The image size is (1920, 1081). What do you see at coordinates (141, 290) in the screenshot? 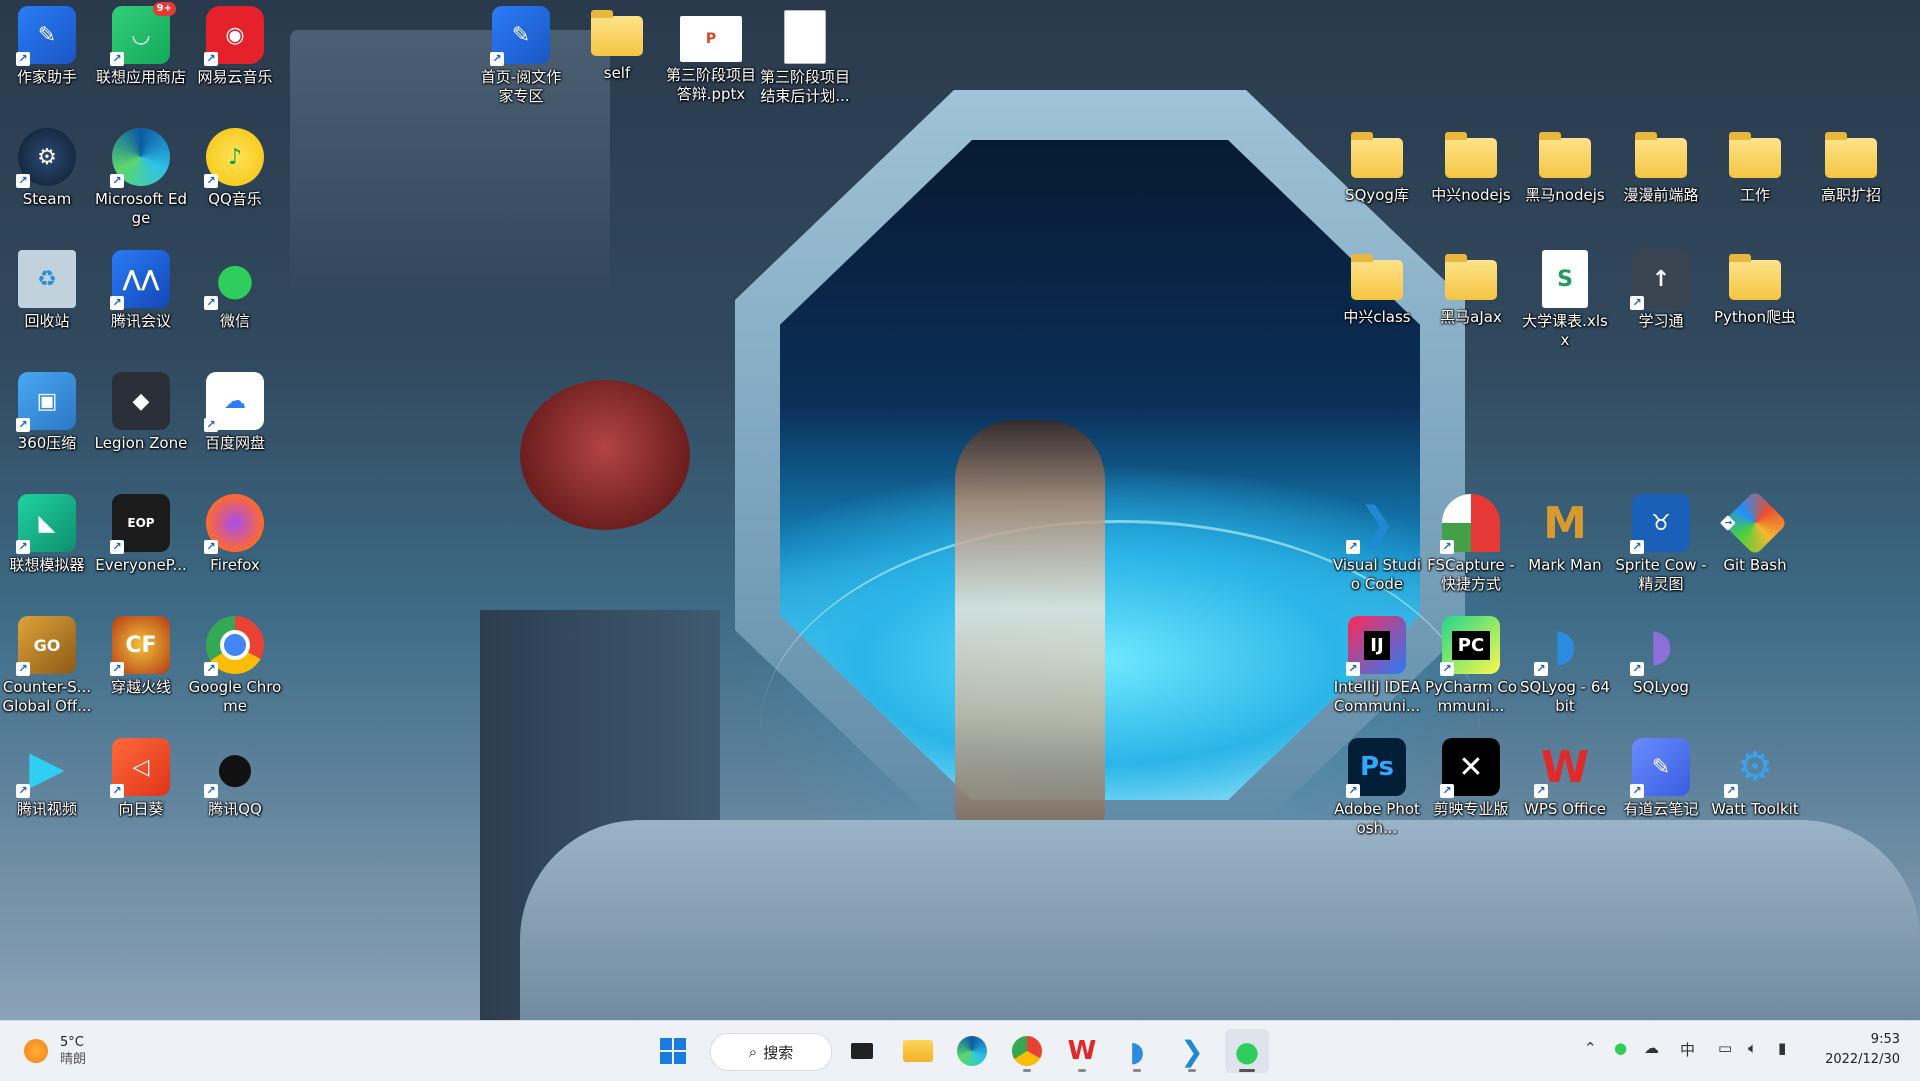
I see `desktop-icon-tencent-meeting: ⋀⋀ ↗ 腾讯会议` at bounding box center [141, 290].